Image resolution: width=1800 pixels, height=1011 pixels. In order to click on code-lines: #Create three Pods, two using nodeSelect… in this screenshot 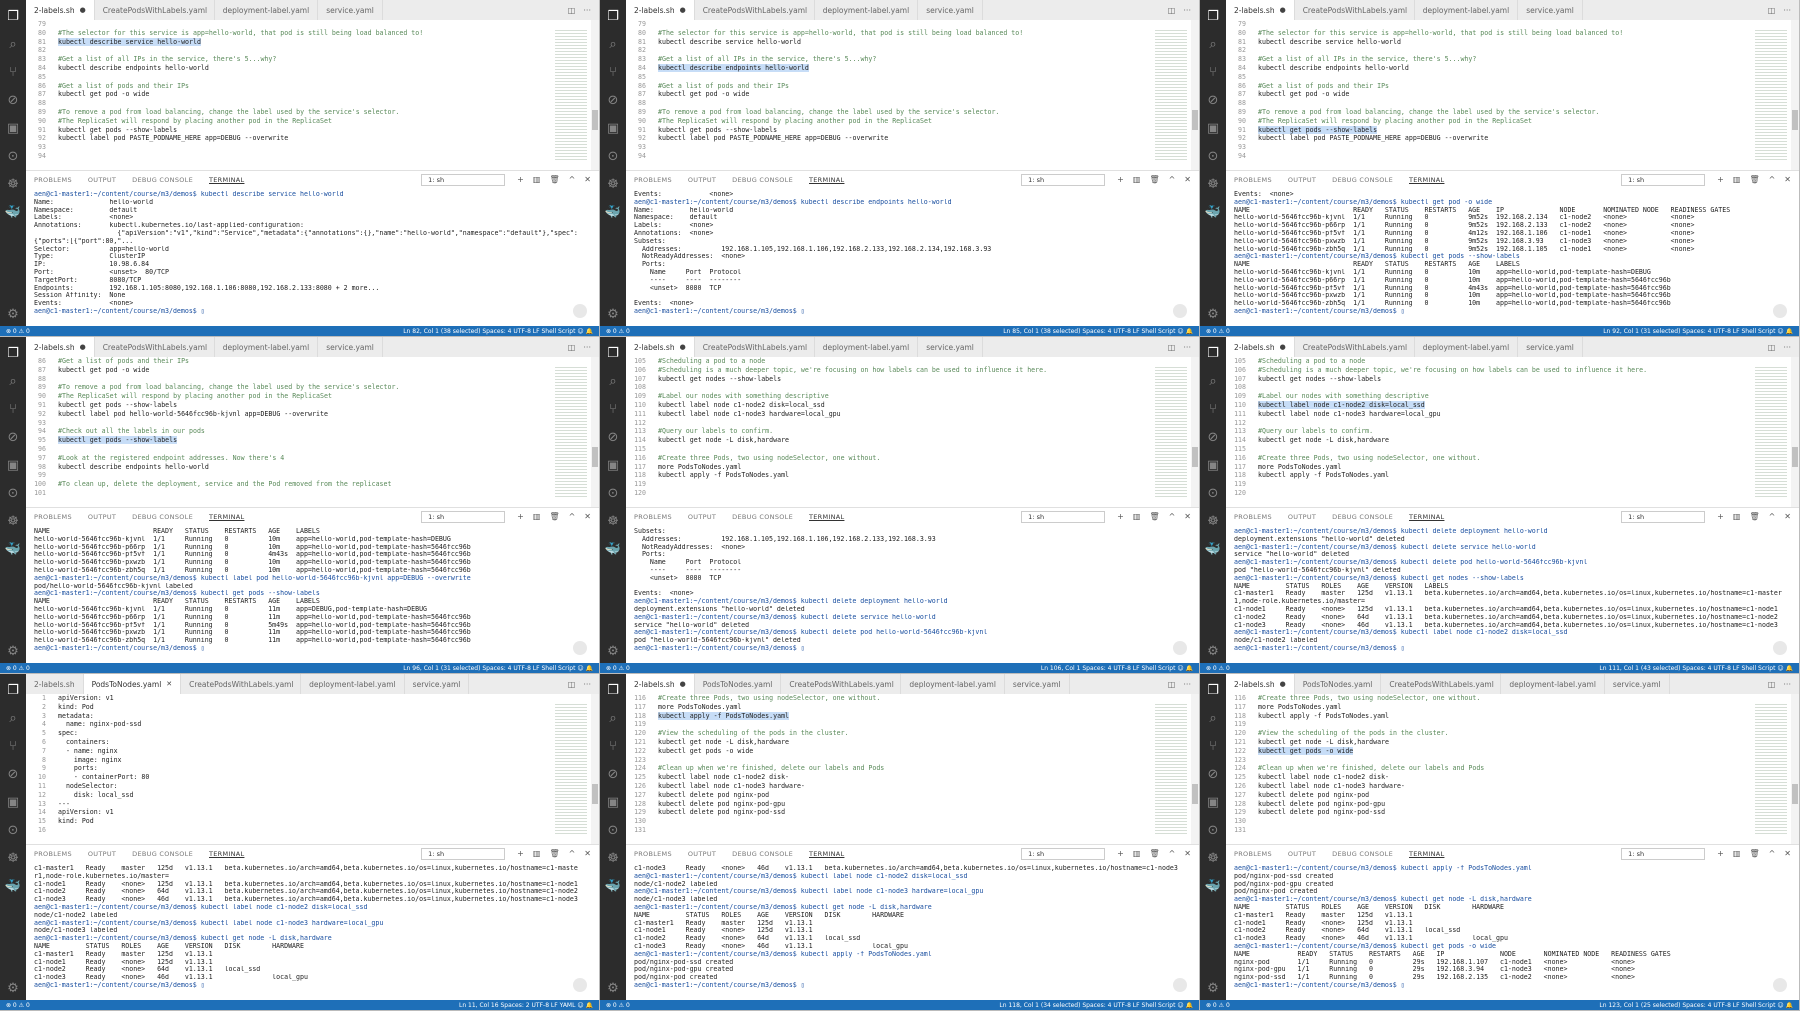, I will do `click(1499, 769)`.